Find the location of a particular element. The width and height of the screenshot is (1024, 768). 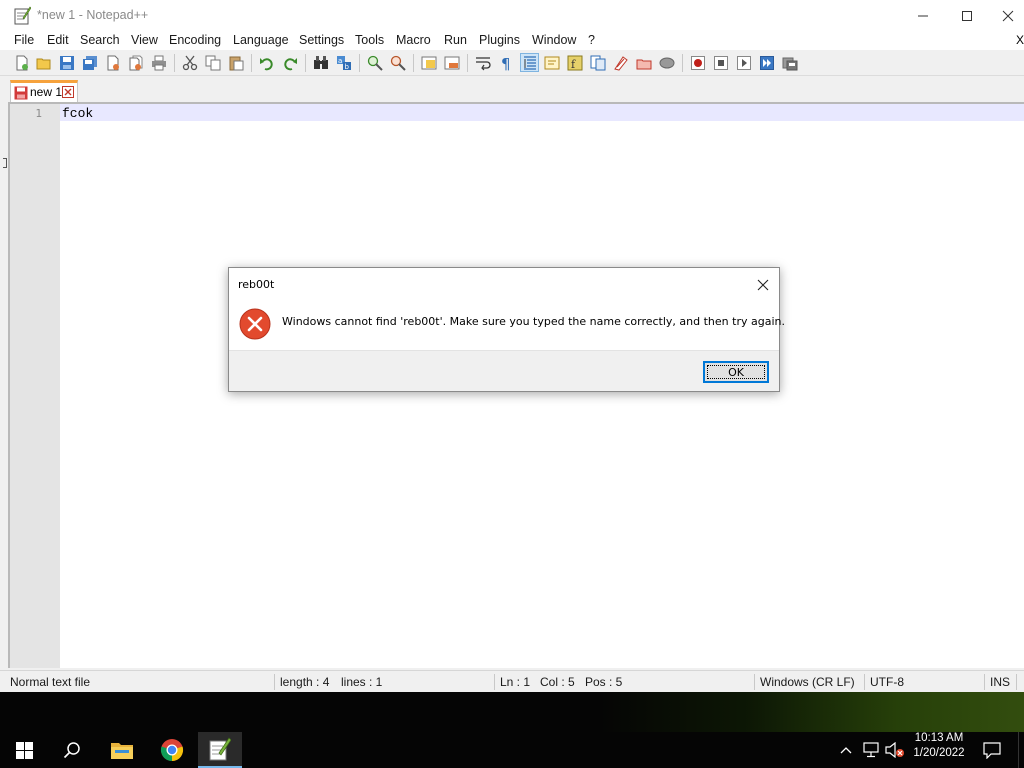

ok-button: OK is located at coordinates (736, 372).